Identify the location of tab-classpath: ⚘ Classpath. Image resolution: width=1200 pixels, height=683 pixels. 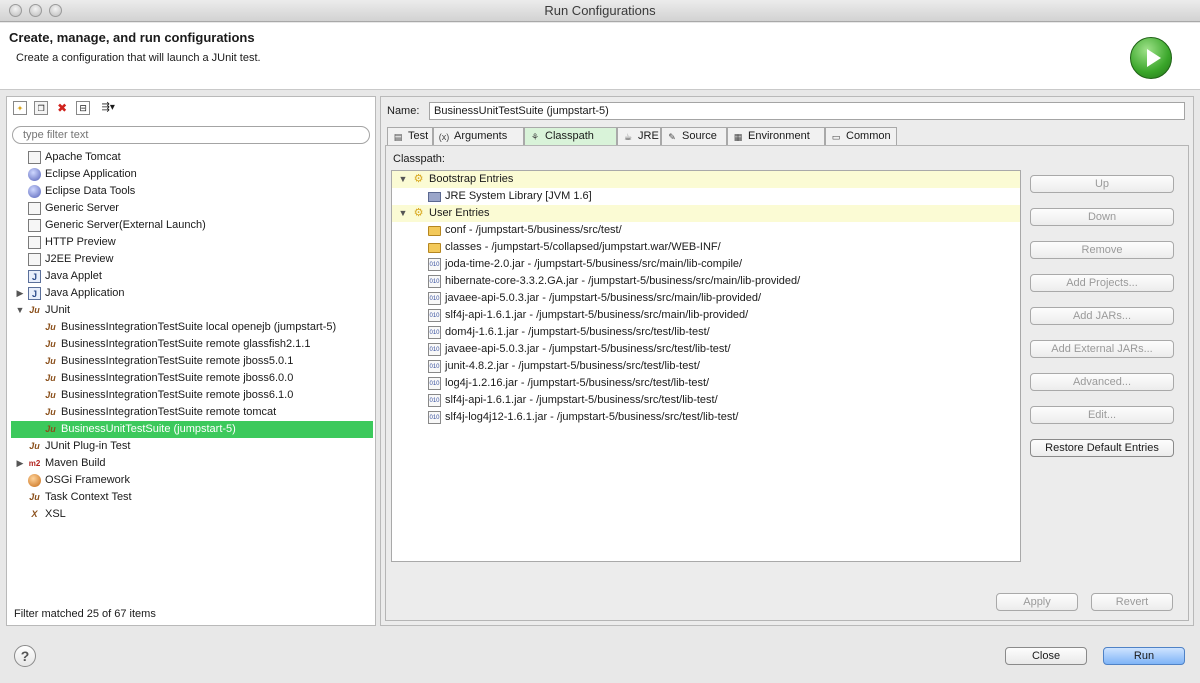
(570, 136).